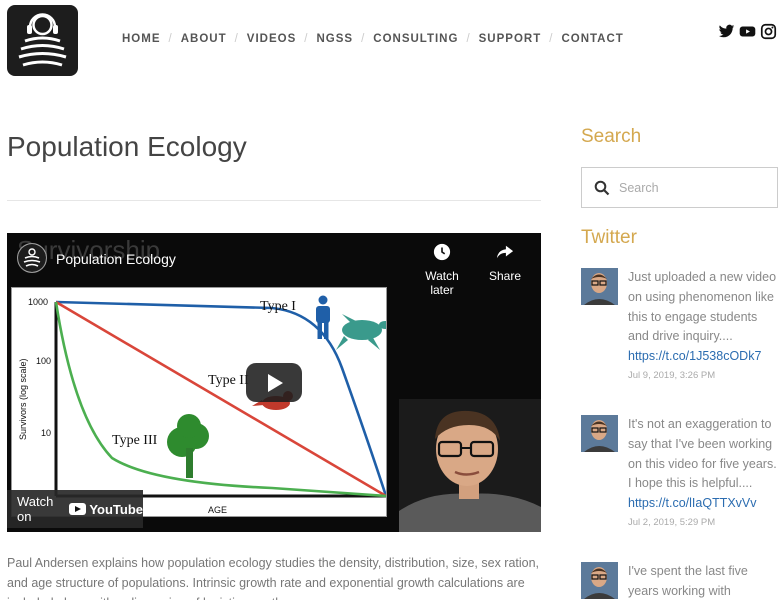  Describe the element at coordinates (23, 399) in the screenshot. I see `y-axis-label: Survivors (log scale)` at that location.